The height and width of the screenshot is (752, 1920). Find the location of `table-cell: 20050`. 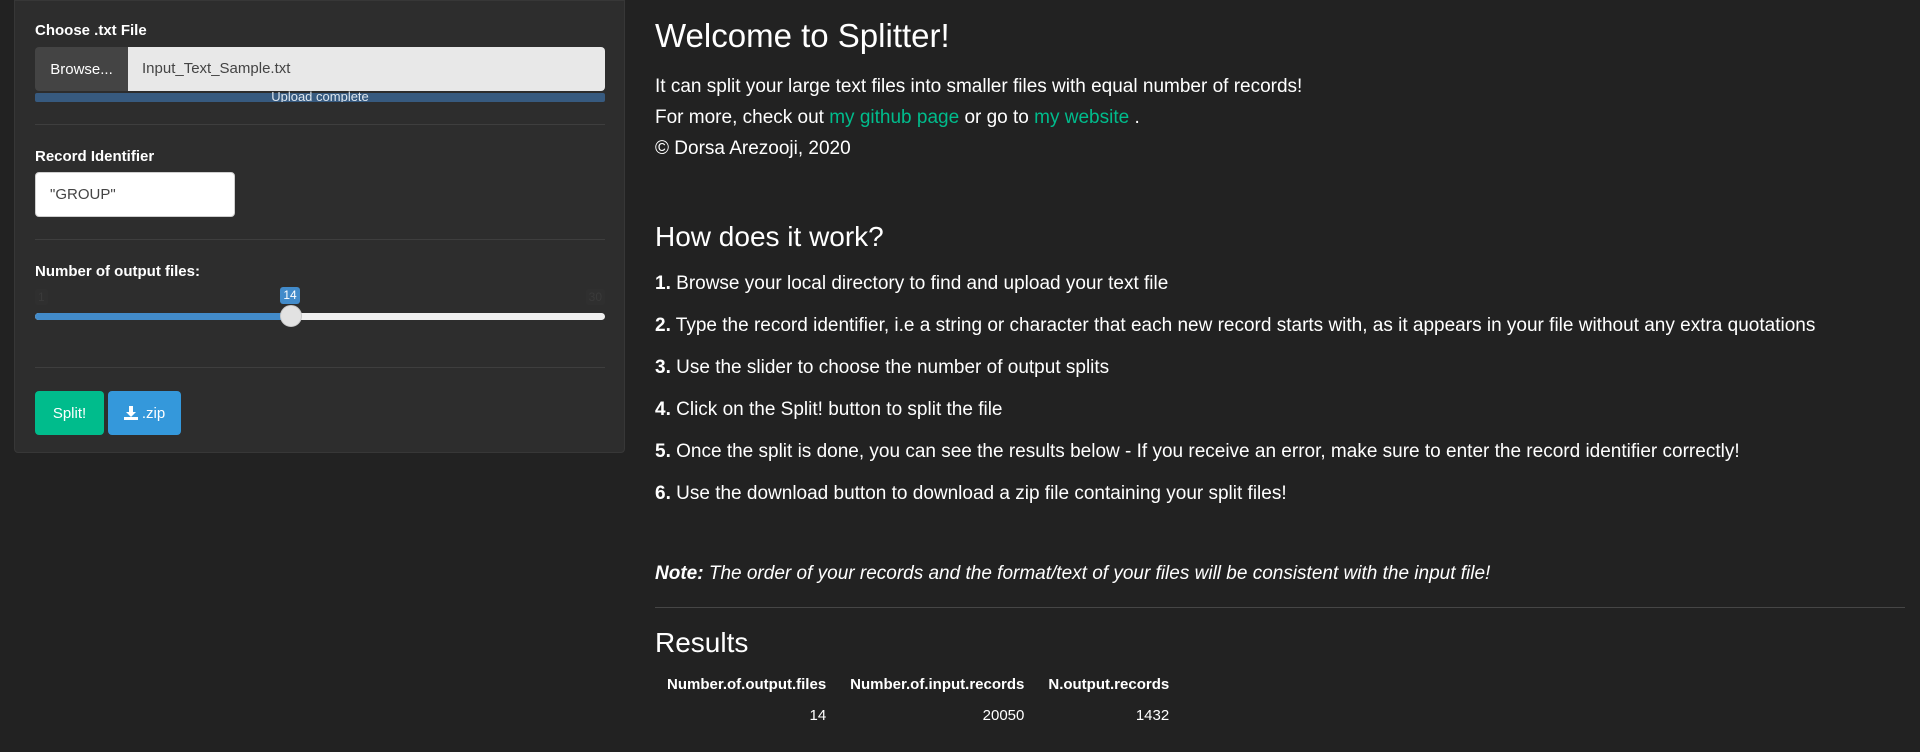

table-cell: 20050 is located at coordinates (1003, 715).